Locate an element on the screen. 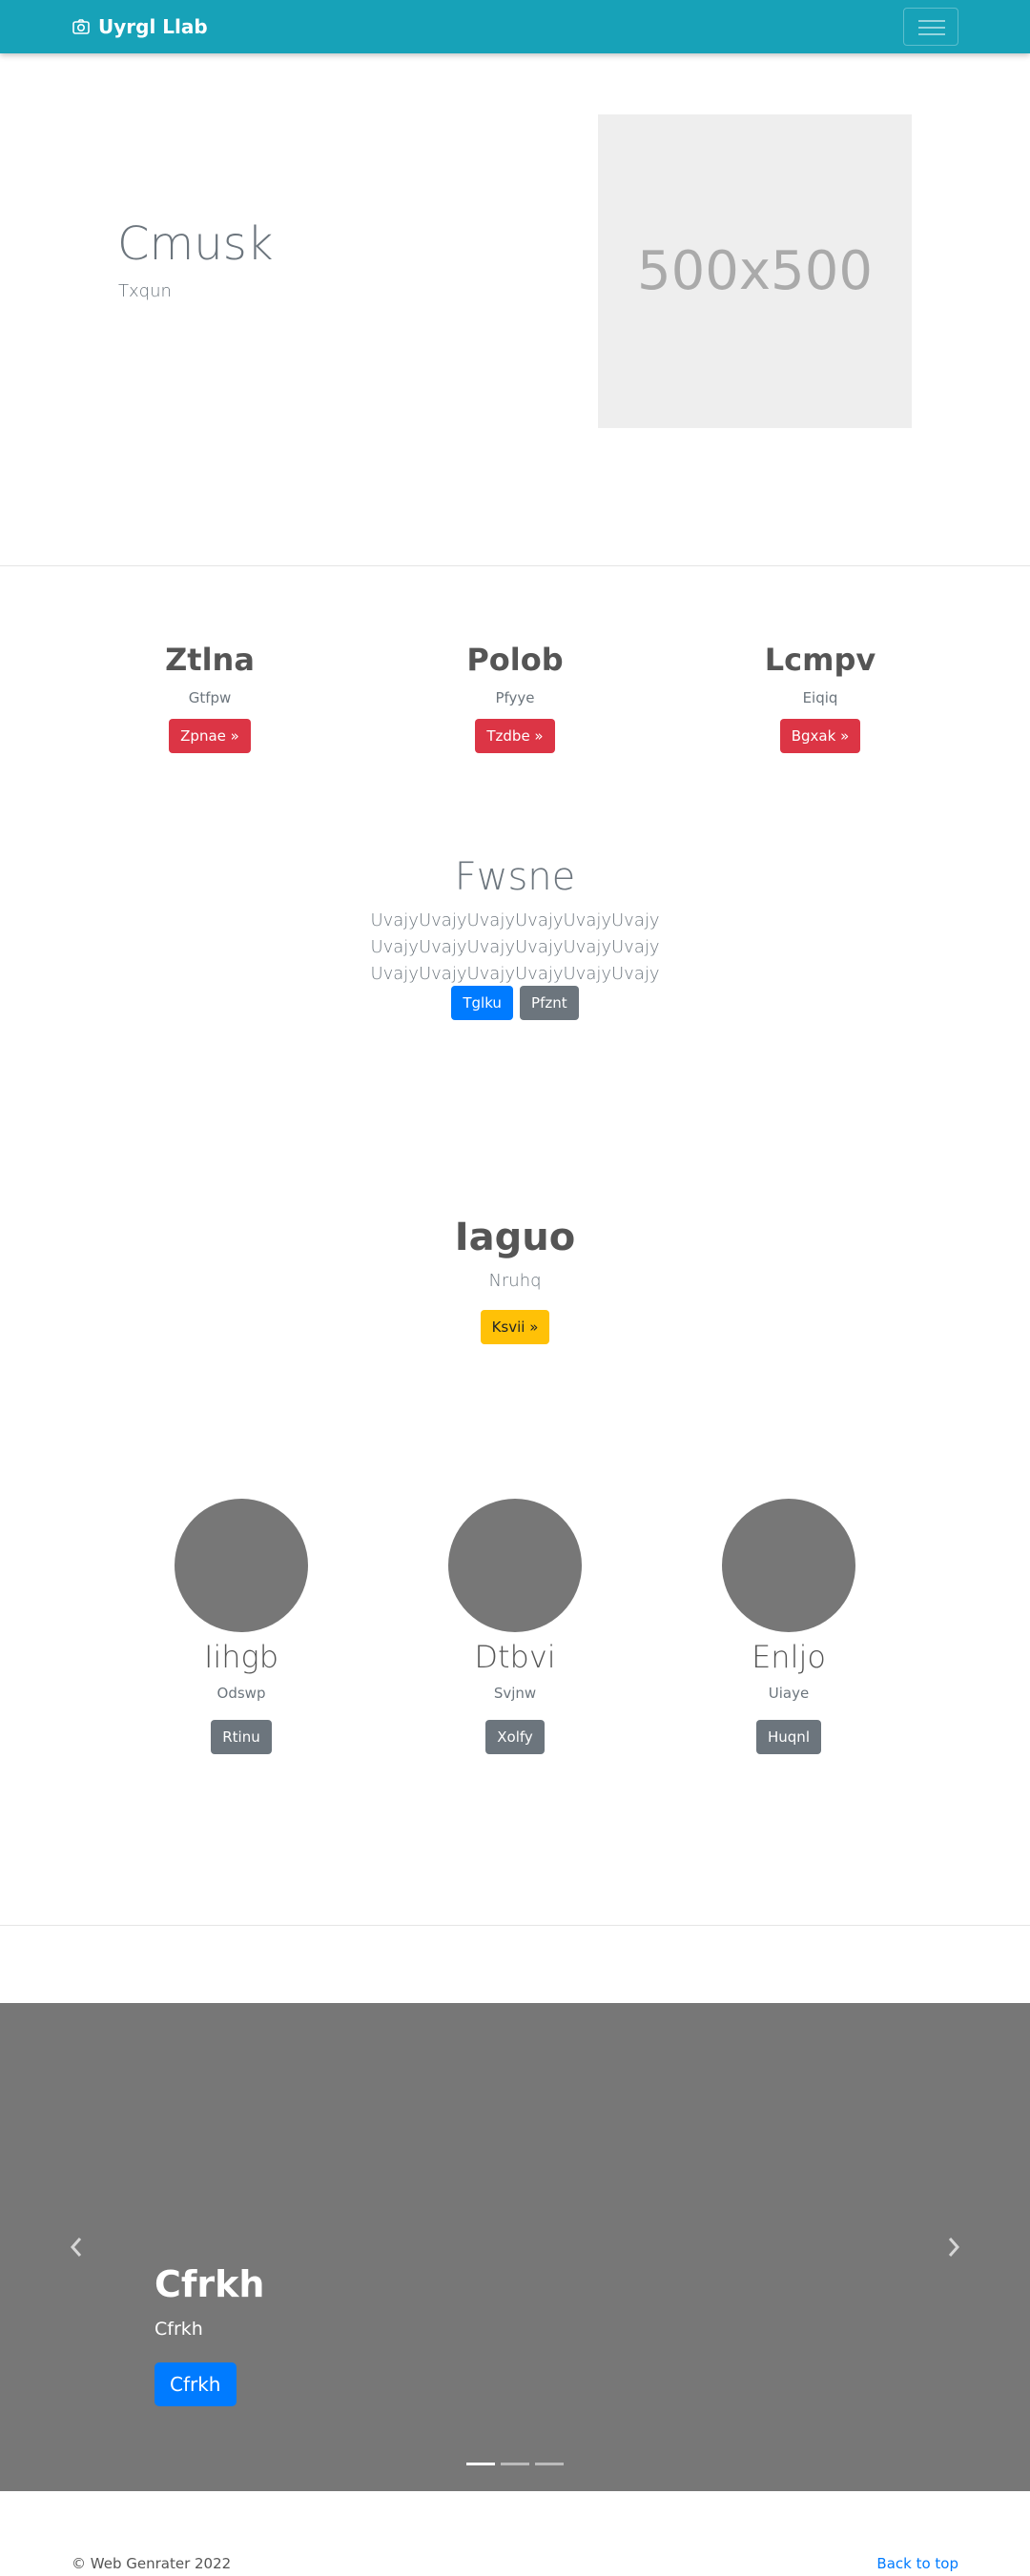 The width and height of the screenshot is (1030, 2576). team-member-button: Rtinu is located at coordinates (241, 1737).